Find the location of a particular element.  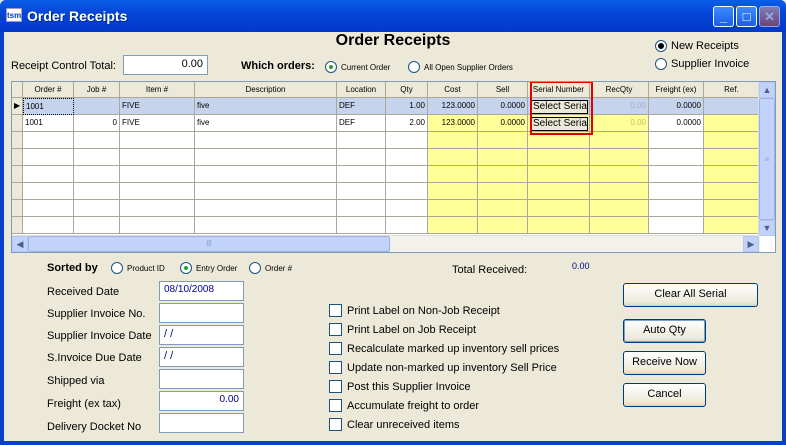

column-header-description: Description is located at coordinates (266, 90).